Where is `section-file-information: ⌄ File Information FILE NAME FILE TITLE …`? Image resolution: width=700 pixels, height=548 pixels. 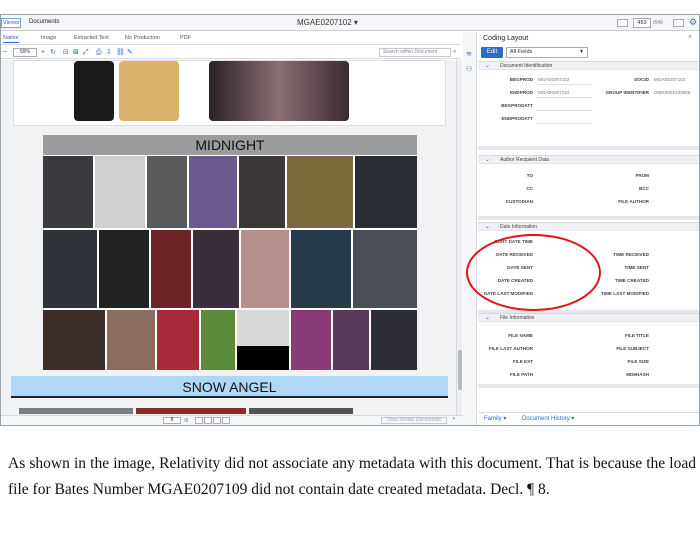
section-file-information: ⌄ File Information FILE NAME FILE TITLE … is located at coordinates (588, 353).